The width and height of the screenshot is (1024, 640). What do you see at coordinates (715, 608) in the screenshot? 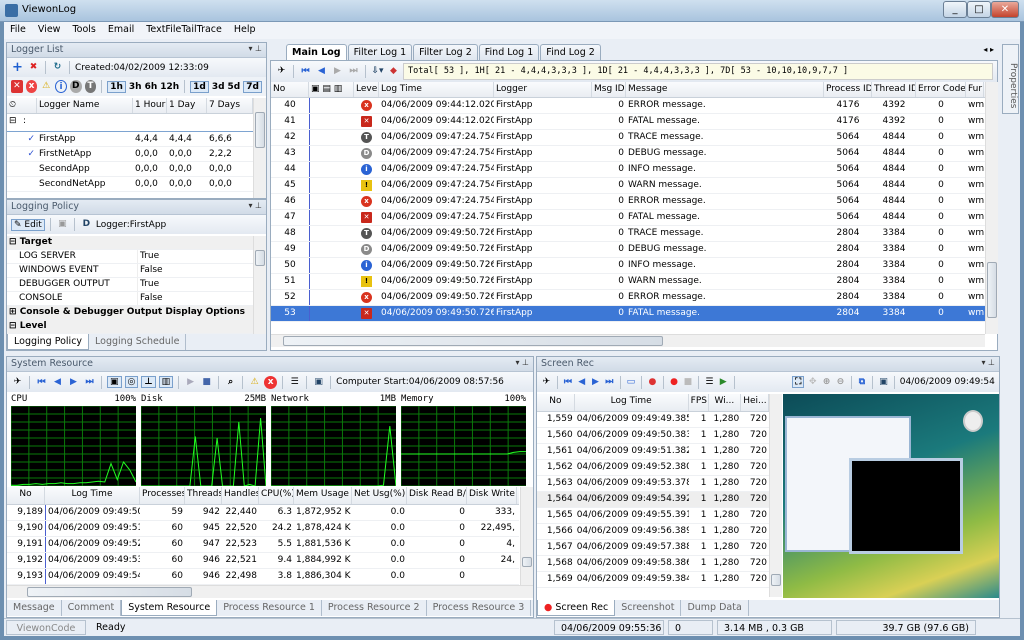
I see `tab-dump-data: Dump Data` at bounding box center [715, 608].